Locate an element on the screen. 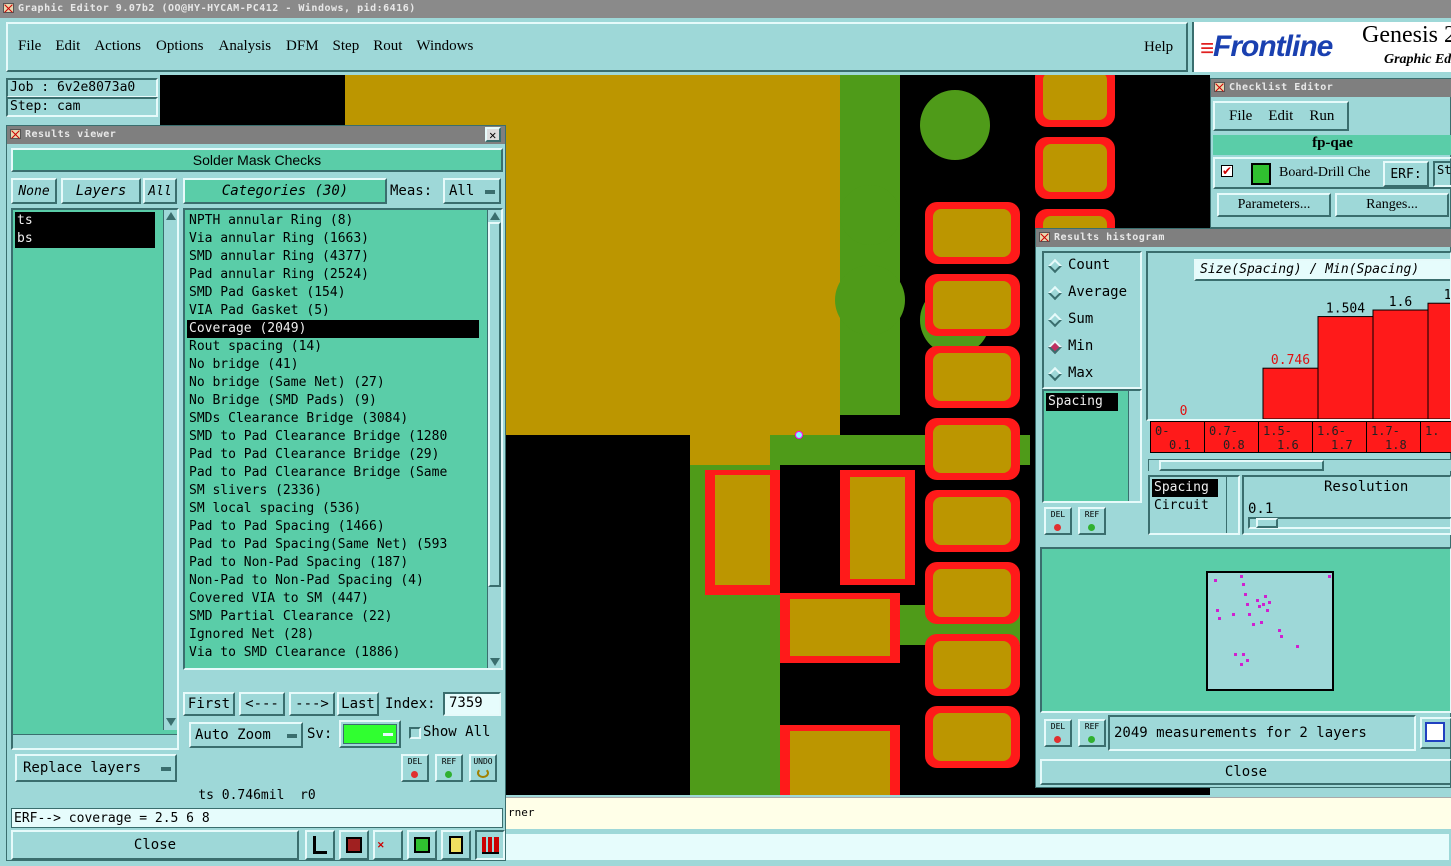  category-item: Non-Pad to Non-Pad Spacing (4) is located at coordinates (333, 581).